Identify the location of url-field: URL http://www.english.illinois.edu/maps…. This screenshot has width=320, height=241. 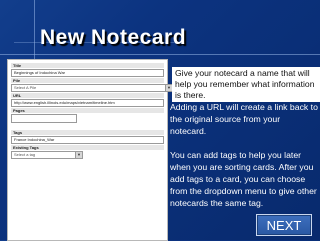
(87, 100).